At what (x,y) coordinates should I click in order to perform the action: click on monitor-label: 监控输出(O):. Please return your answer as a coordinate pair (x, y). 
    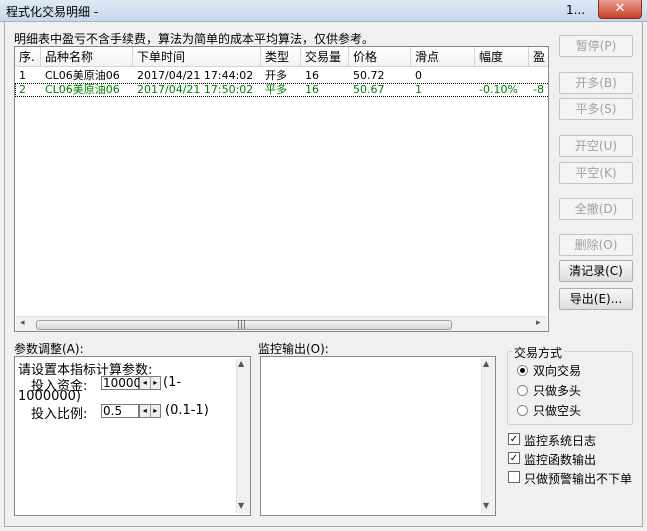
    Looking at the image, I should click on (293, 349).